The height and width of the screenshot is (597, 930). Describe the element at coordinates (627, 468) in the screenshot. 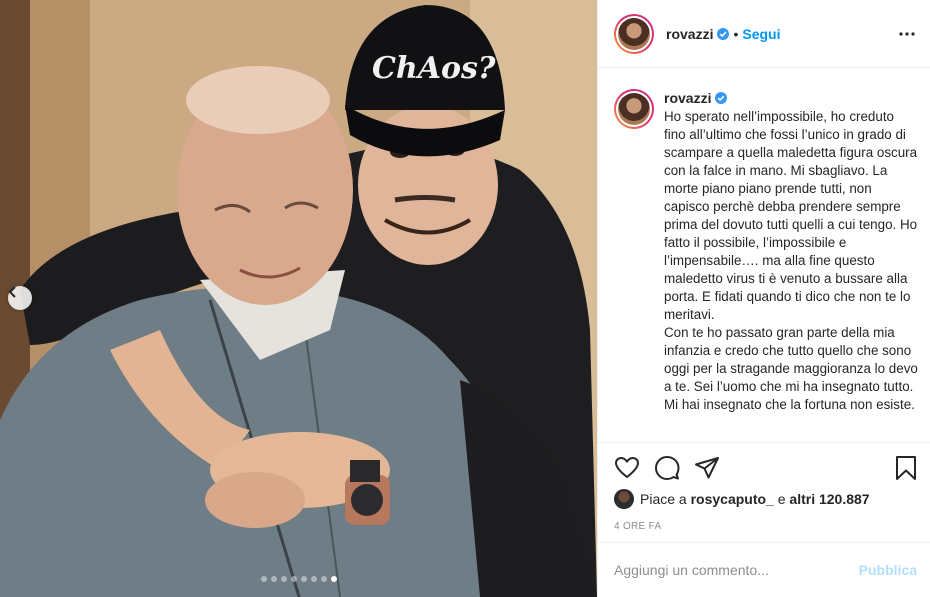

I see `heart-icon` at that location.